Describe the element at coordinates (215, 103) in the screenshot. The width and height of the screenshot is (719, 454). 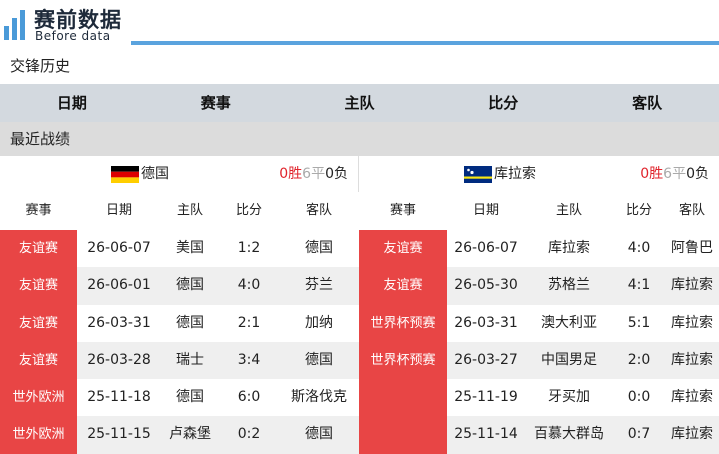
I see `history-col-event: 赛事` at that location.